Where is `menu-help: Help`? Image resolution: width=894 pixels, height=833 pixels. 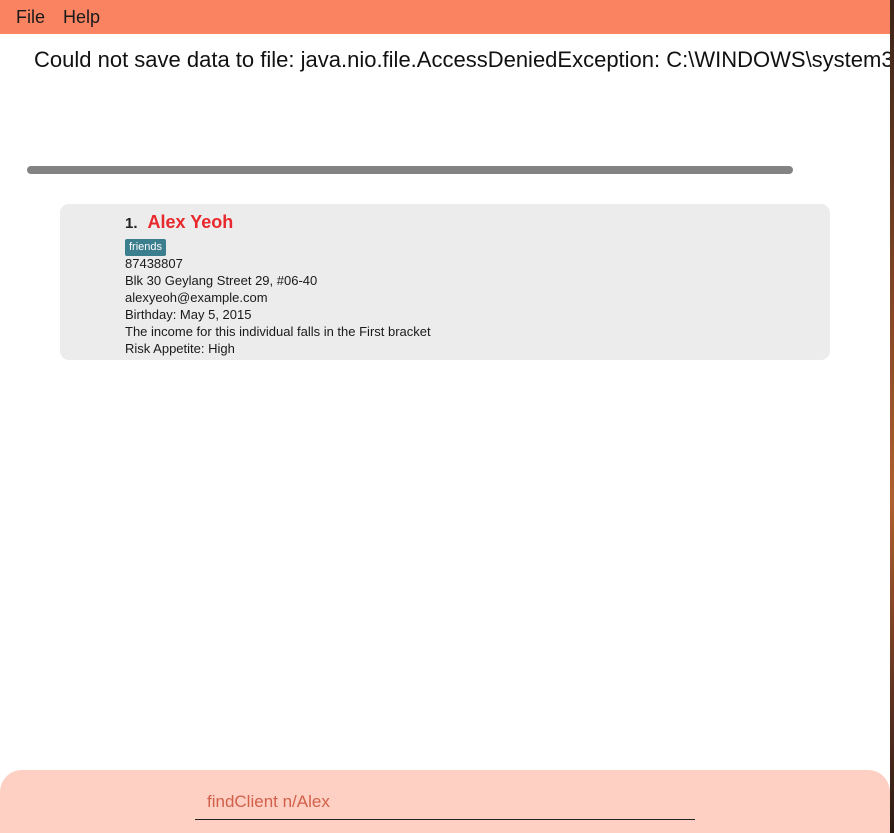
menu-help: Help is located at coordinates (81, 17).